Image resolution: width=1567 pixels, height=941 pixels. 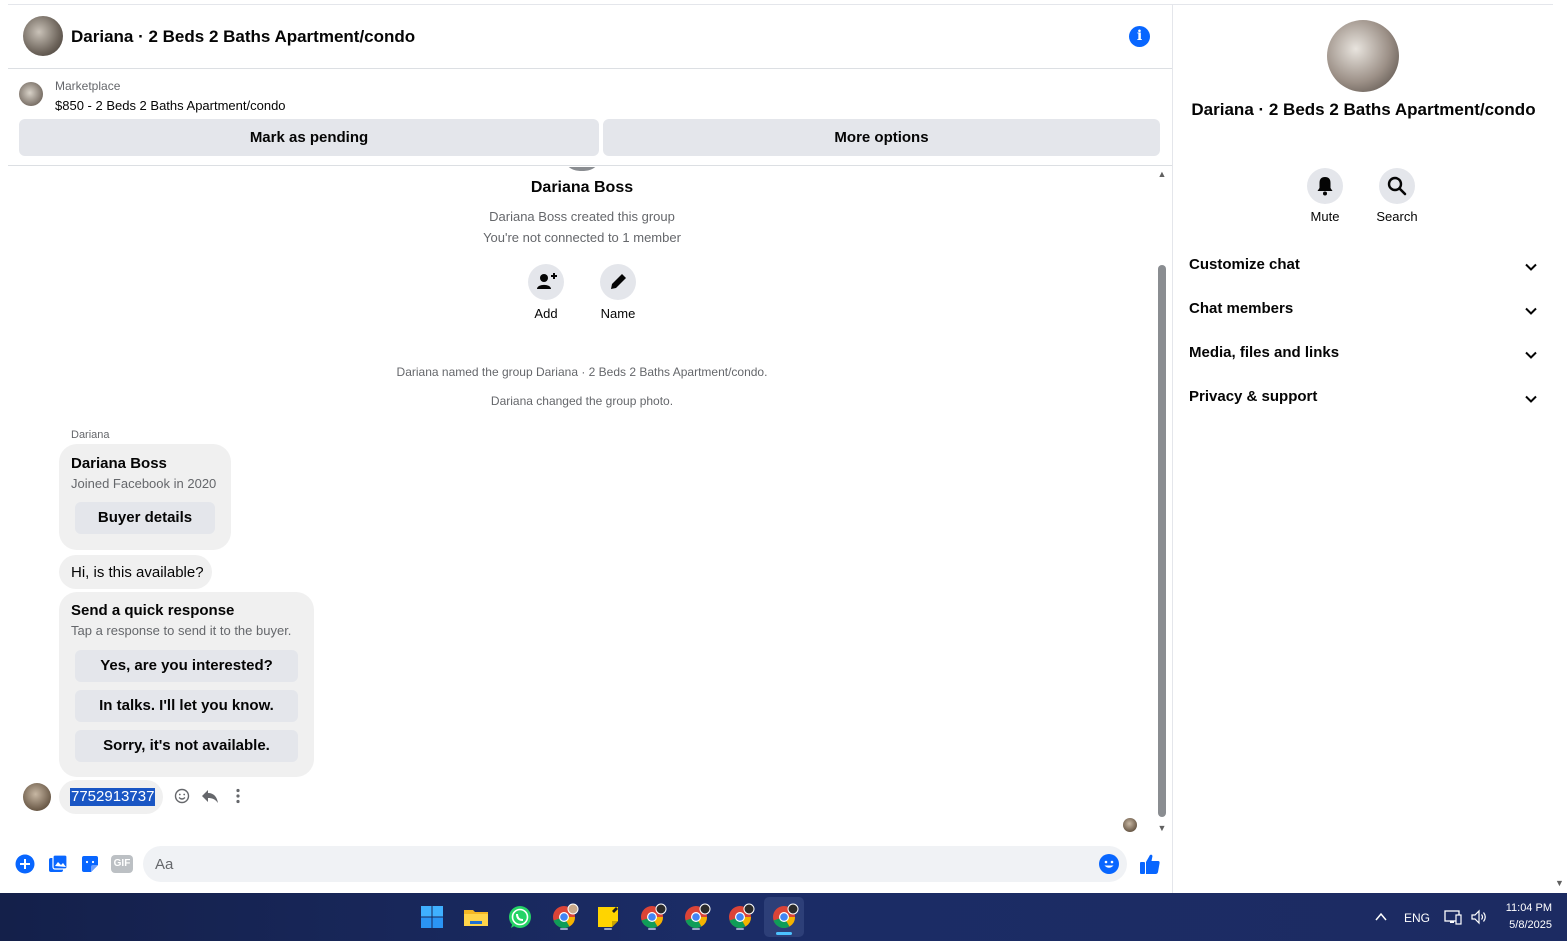 What do you see at coordinates (1241, 308) in the screenshot?
I see `section-label: Chat members` at bounding box center [1241, 308].